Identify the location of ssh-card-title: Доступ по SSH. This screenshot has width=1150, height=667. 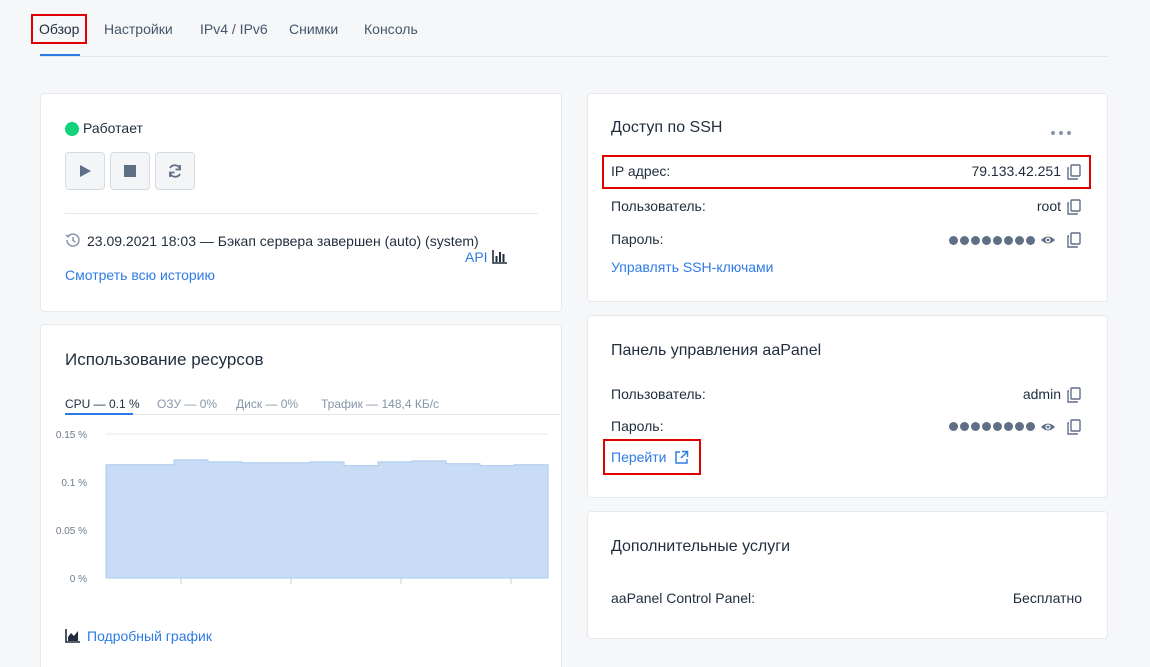
(667, 127).